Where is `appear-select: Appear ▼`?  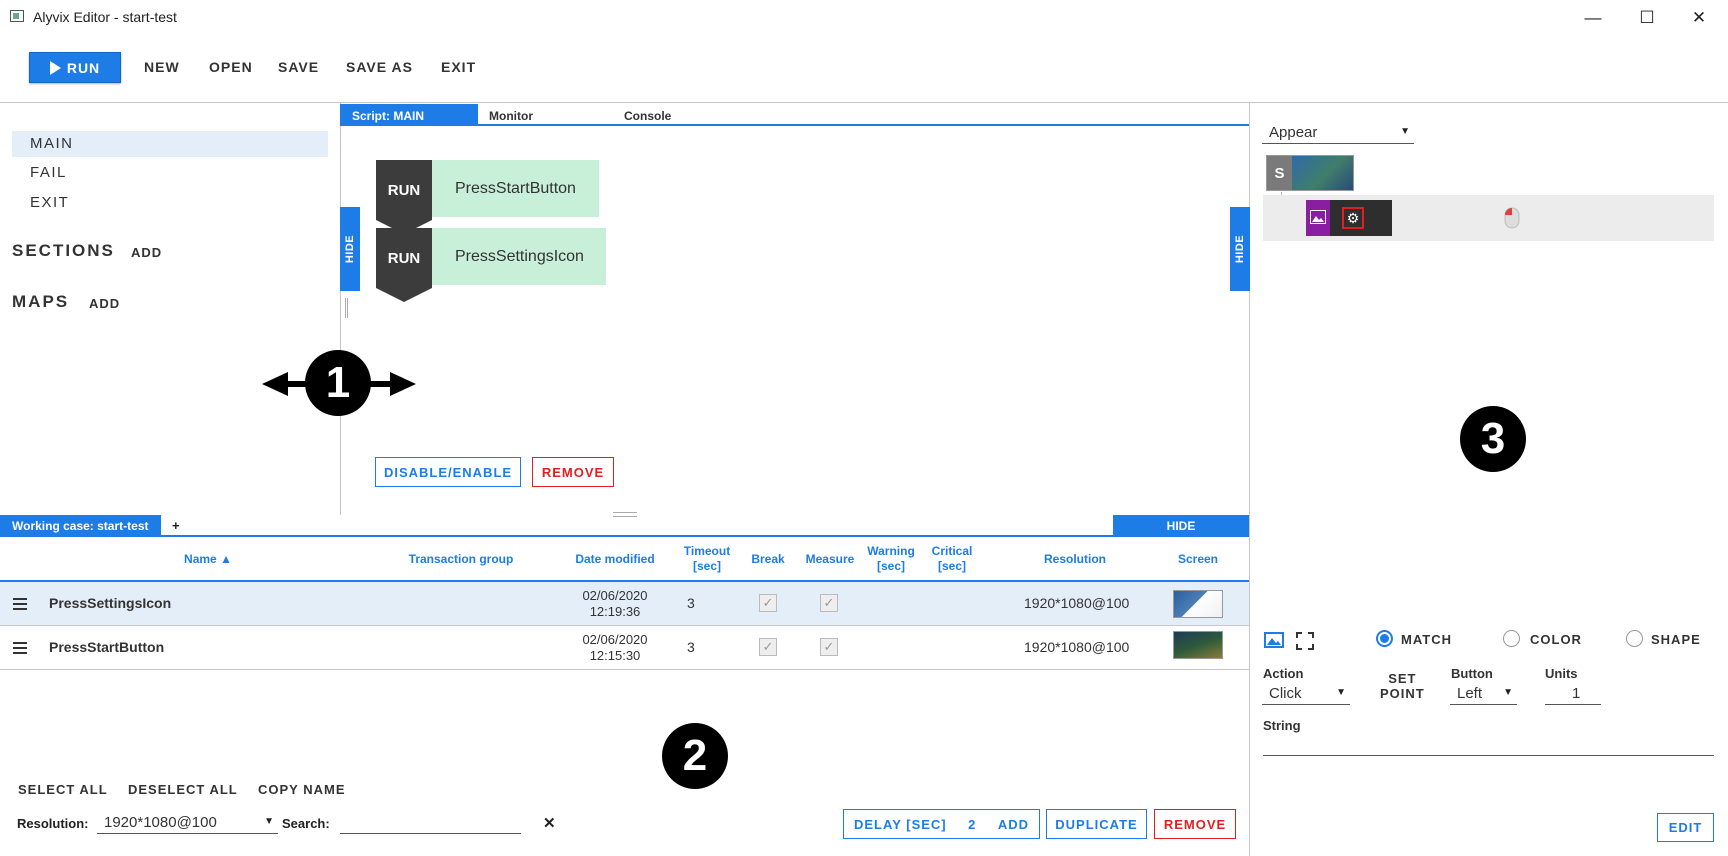 appear-select: Appear ▼ is located at coordinates (1338, 133).